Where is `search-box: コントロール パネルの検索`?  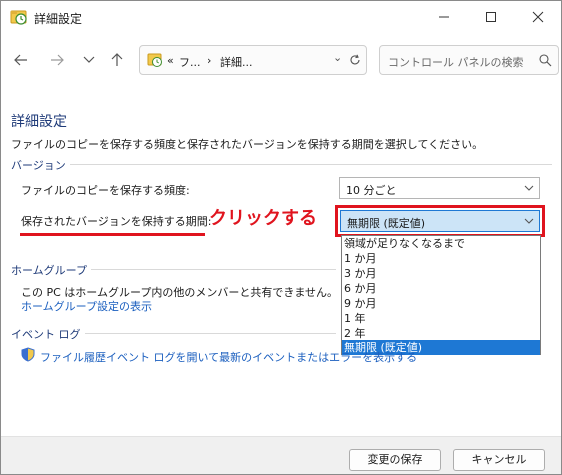
search-box: コントロール パネルの検索 is located at coordinates (469, 60).